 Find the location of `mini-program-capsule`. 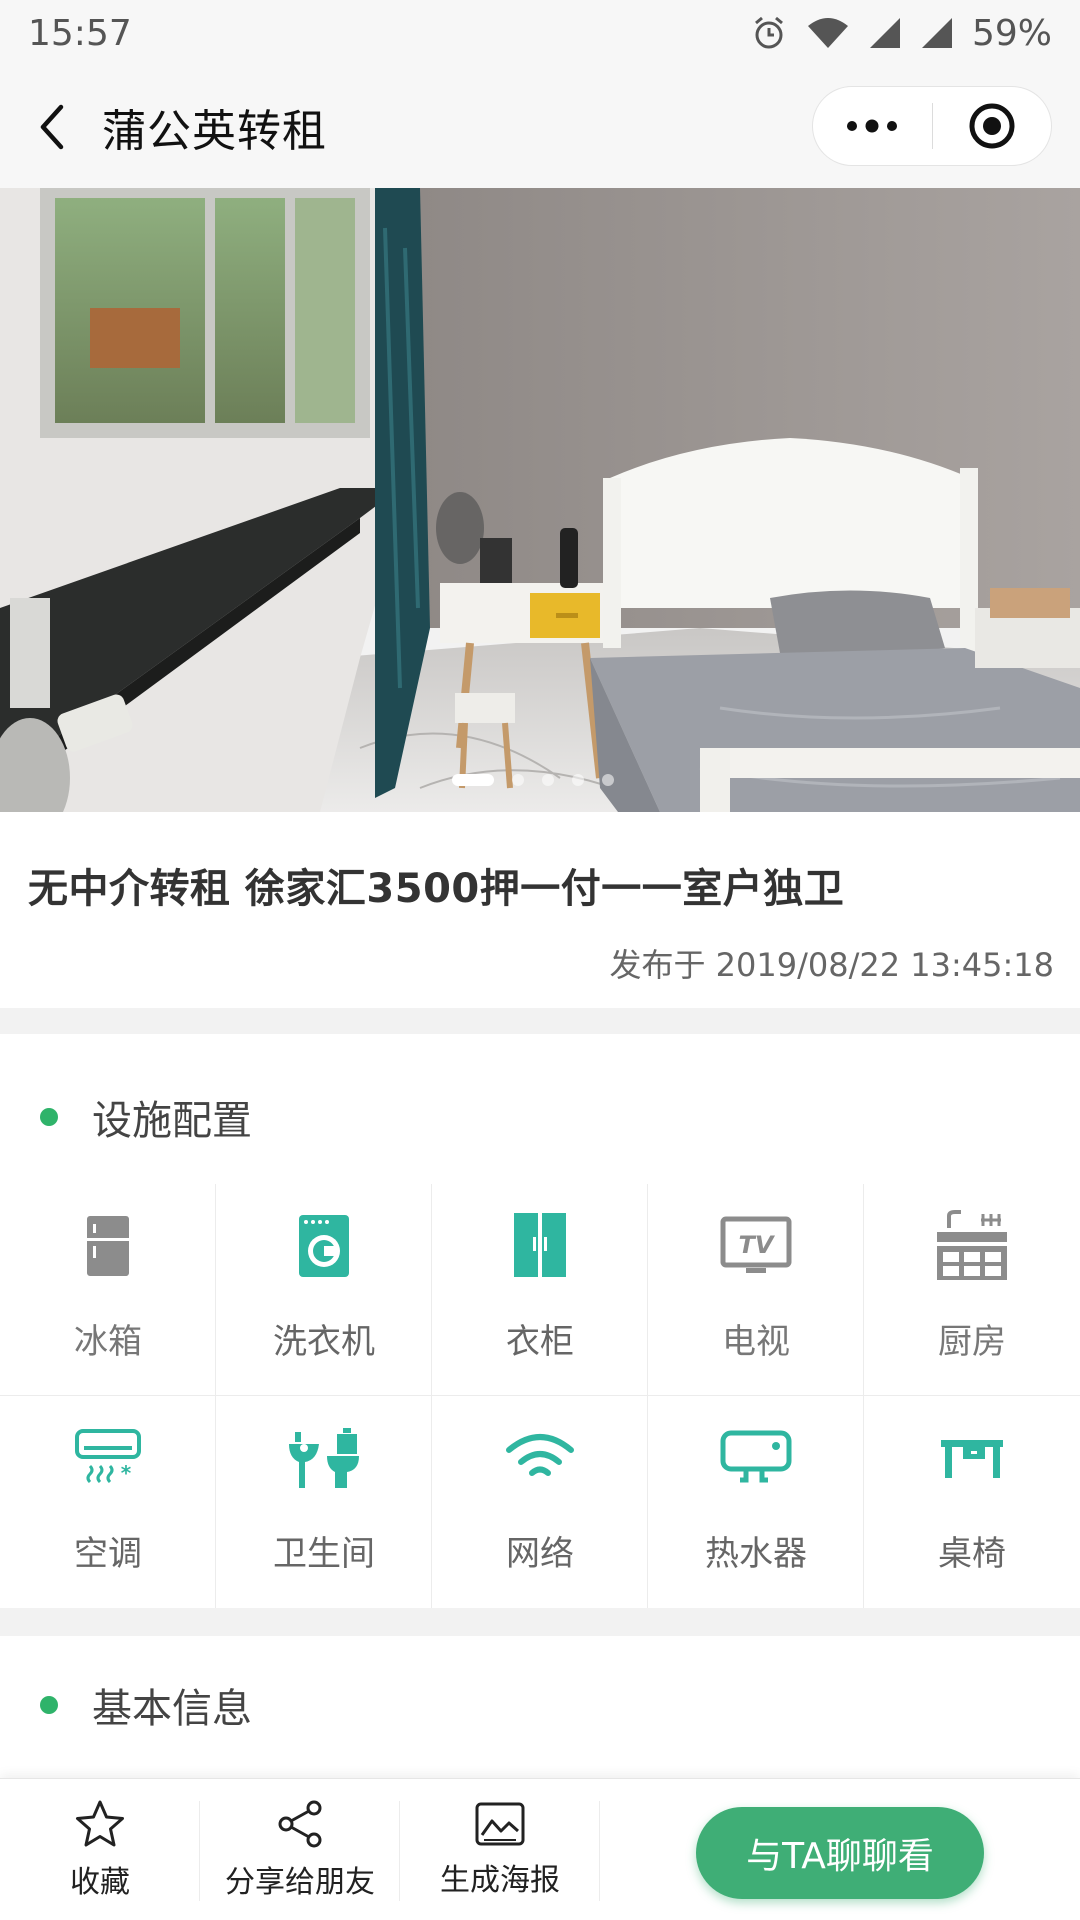

mini-program-capsule is located at coordinates (932, 126).